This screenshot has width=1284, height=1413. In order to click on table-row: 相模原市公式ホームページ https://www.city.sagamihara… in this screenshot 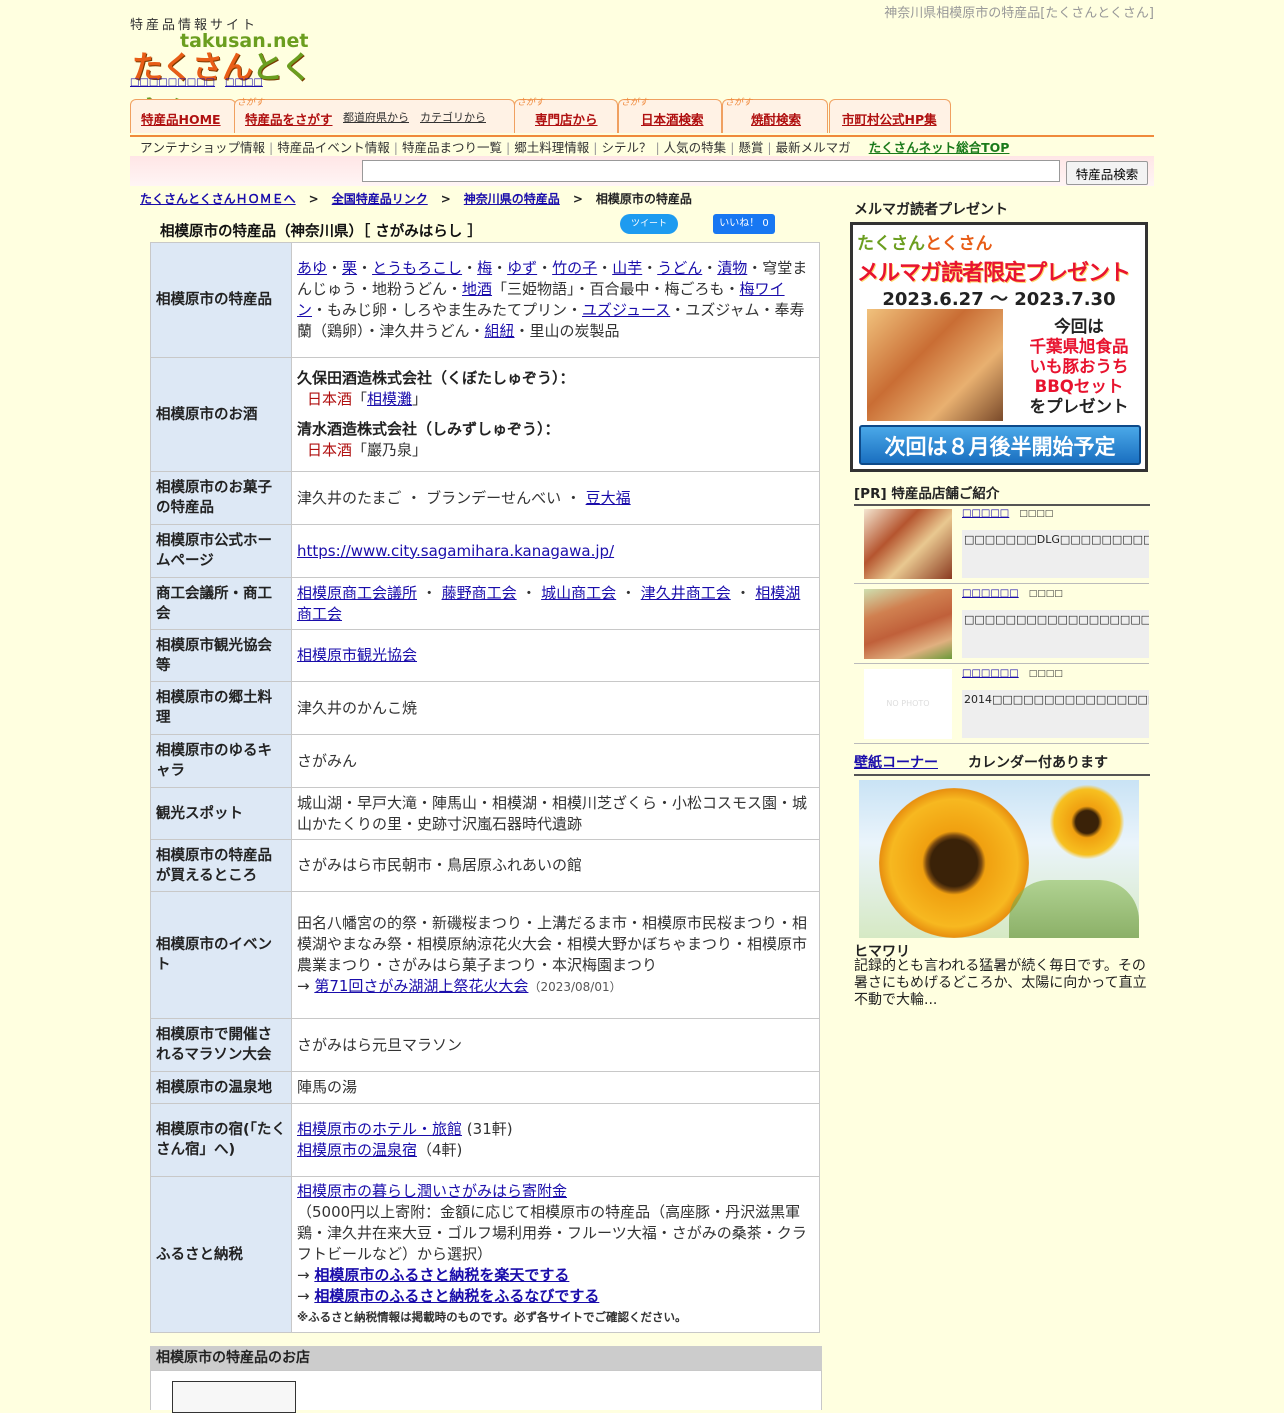, I will do `click(485, 551)`.